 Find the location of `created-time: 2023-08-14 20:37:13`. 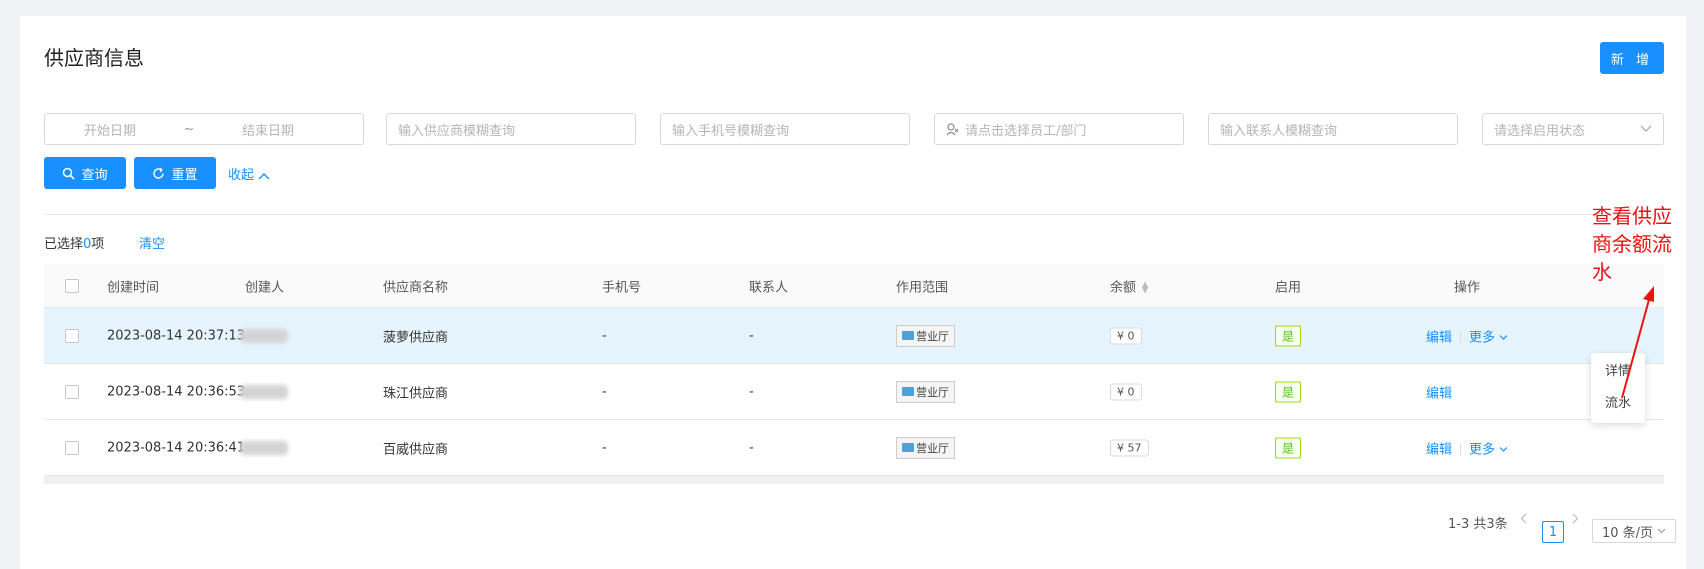

created-time: 2023-08-14 20:37:13 is located at coordinates (176, 335).